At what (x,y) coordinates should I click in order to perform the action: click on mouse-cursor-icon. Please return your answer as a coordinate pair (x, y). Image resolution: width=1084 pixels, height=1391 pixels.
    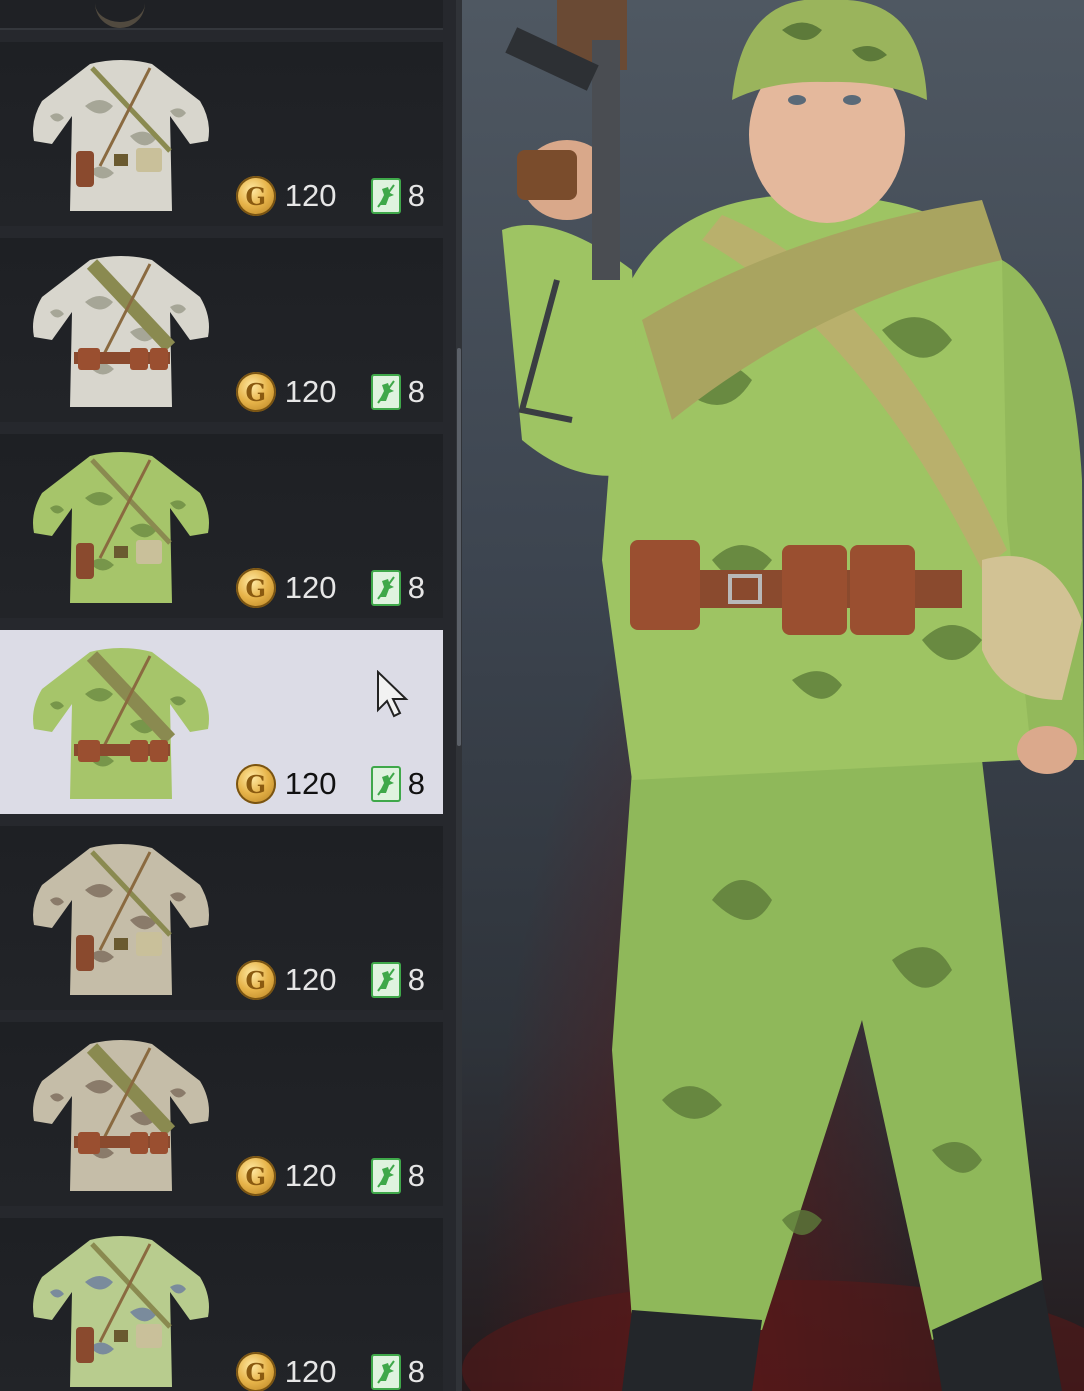
    Looking at the image, I should click on (393, 694).